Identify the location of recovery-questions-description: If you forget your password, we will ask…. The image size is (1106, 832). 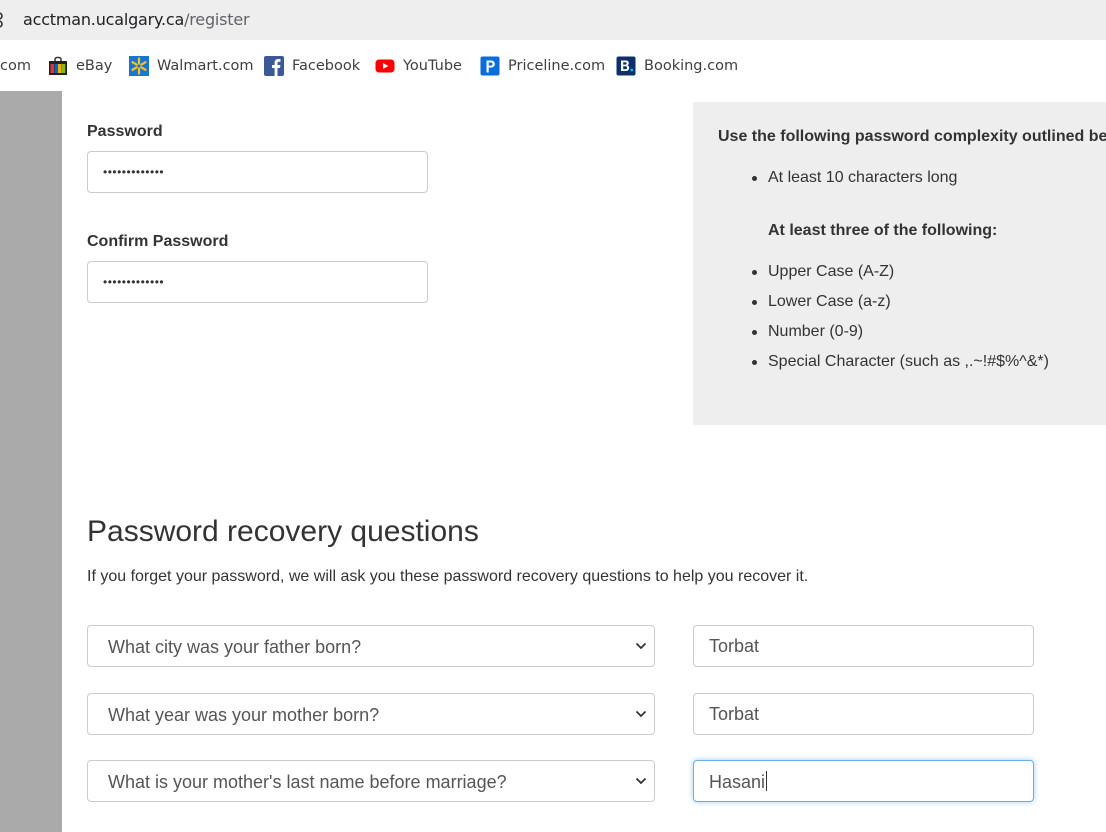
(448, 576).